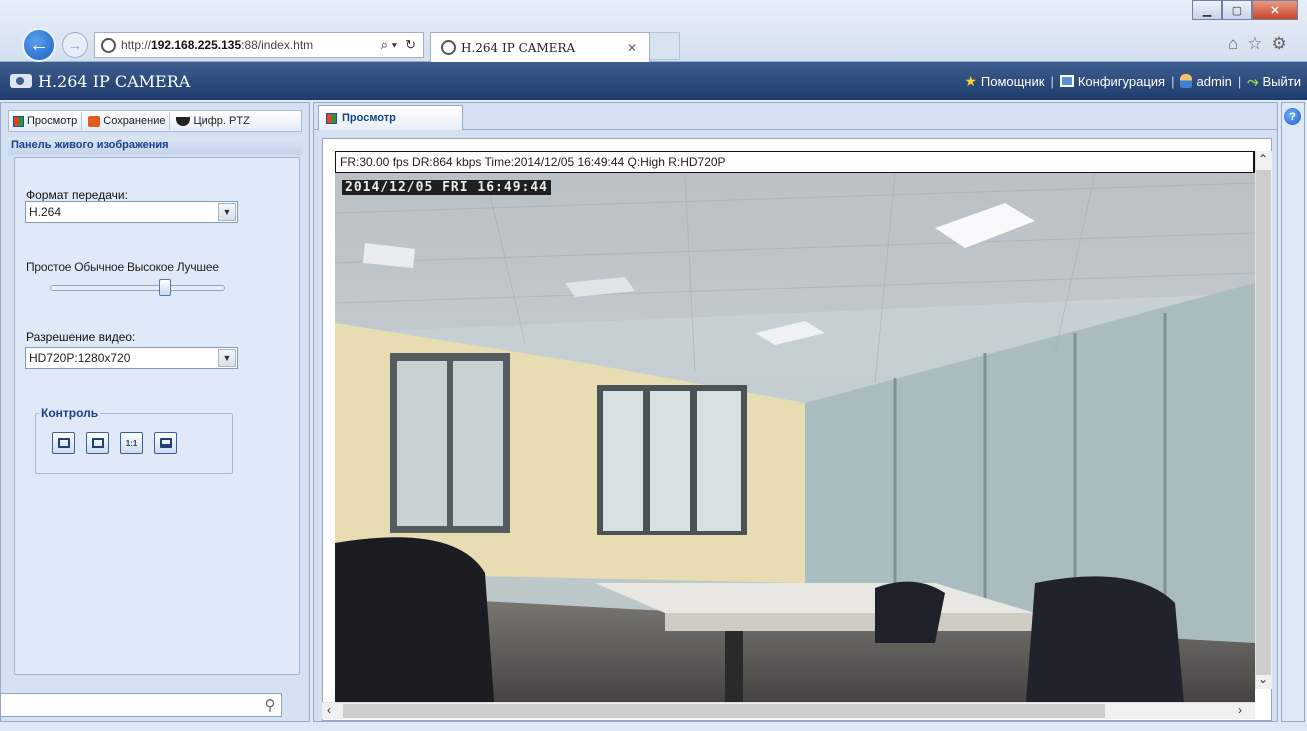 This screenshot has height=731, width=1307. Describe the element at coordinates (97, 443) in the screenshot. I see `fullscreen-icon` at that location.